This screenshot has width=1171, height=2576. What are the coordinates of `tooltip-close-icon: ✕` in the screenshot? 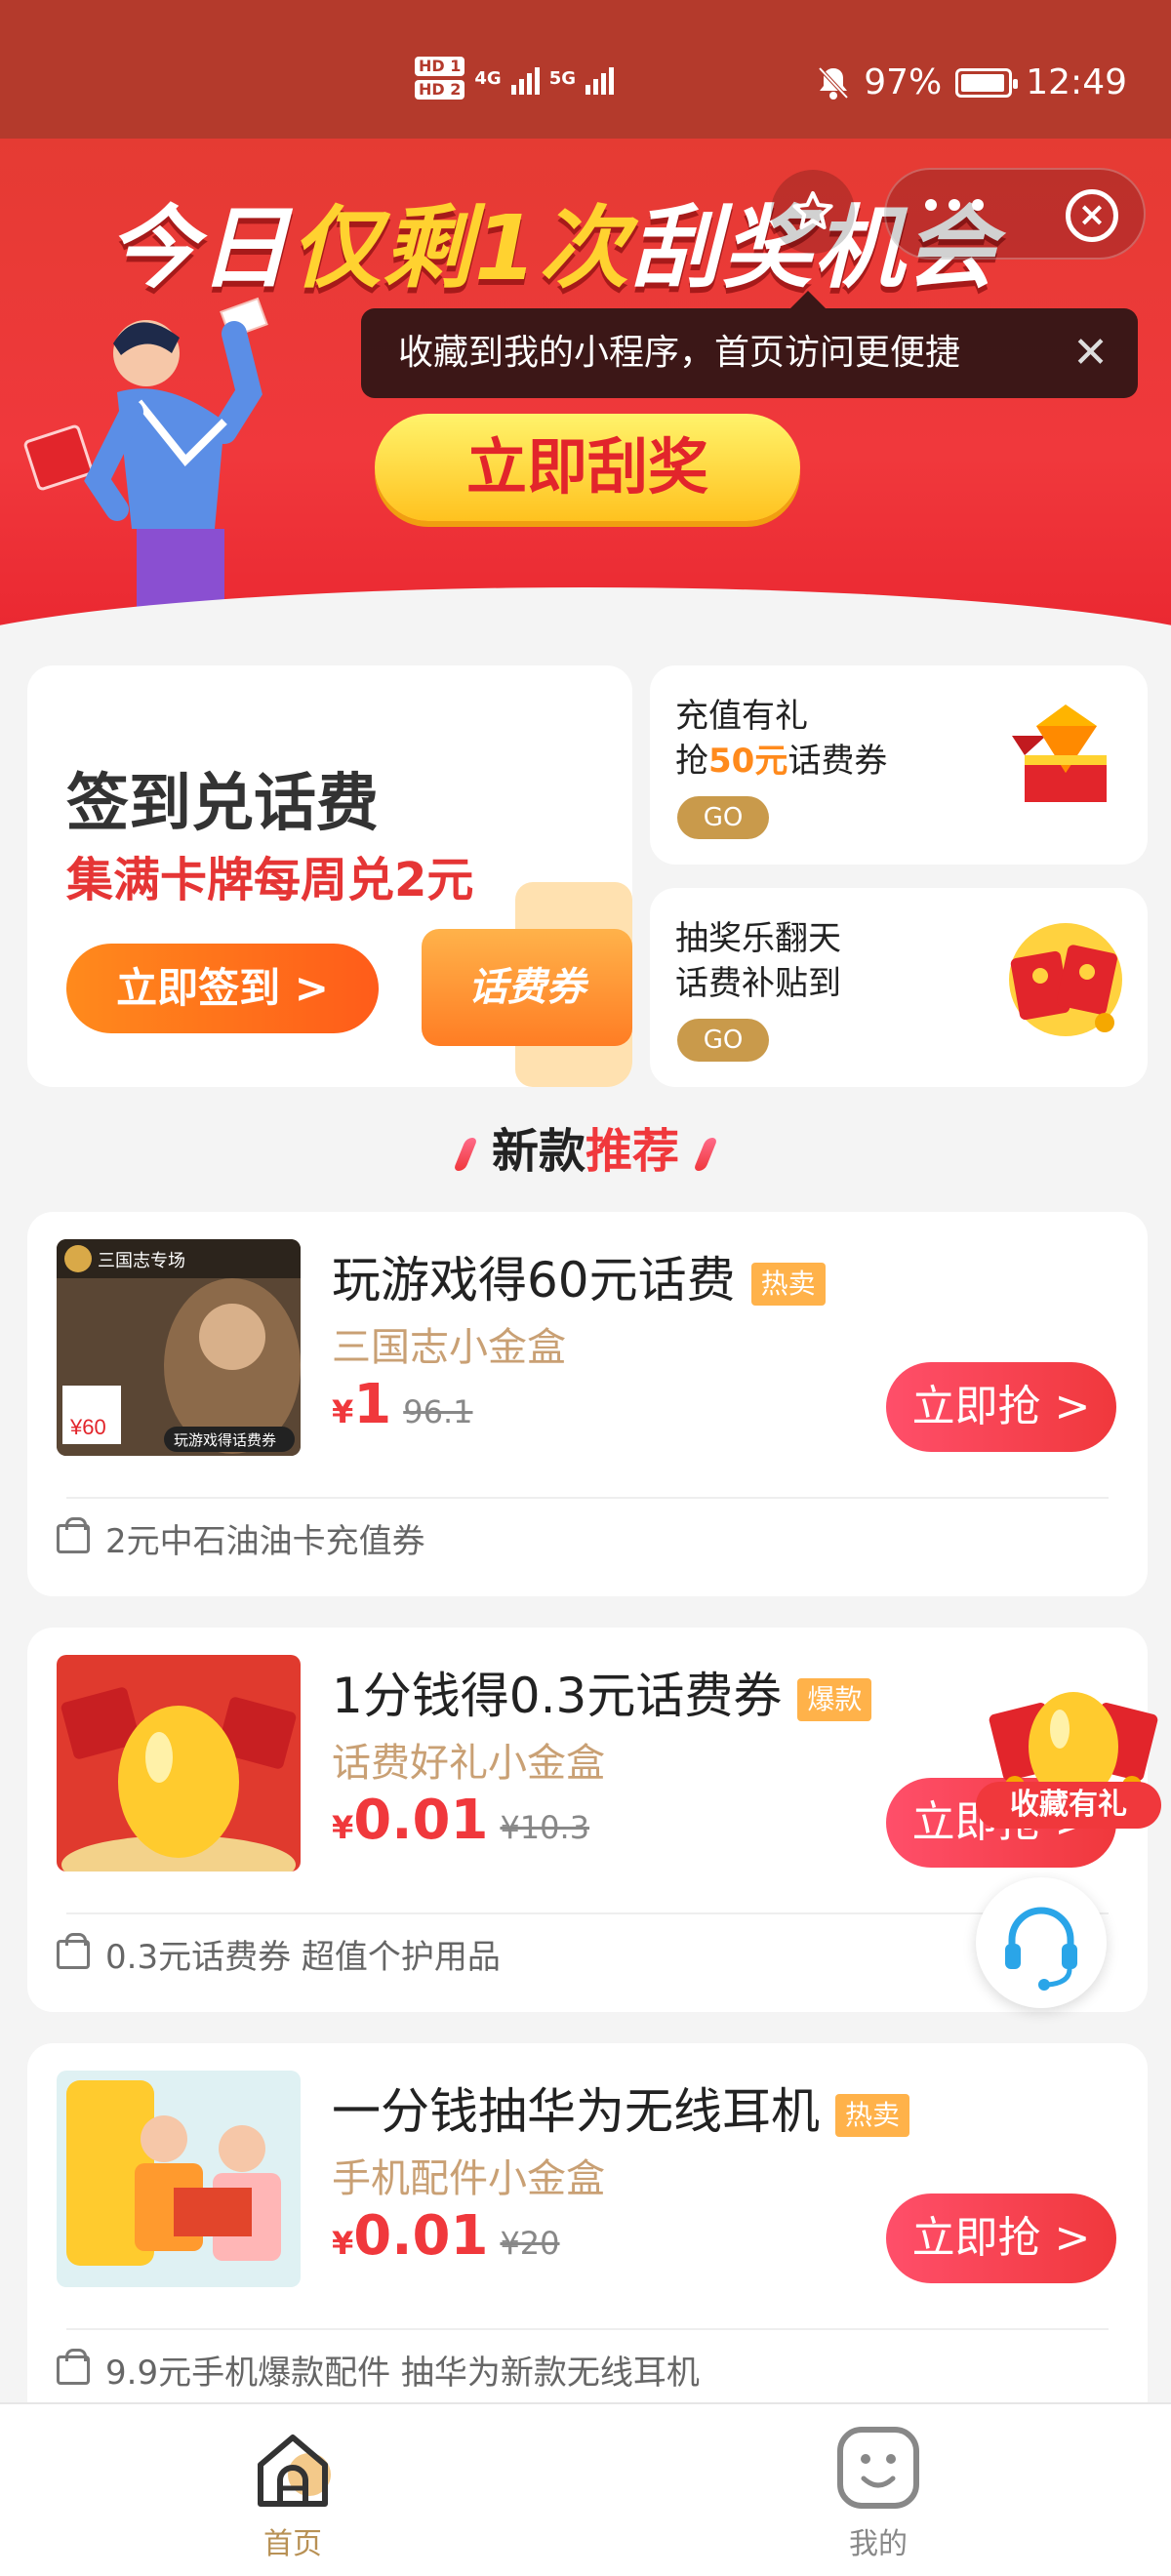 It's located at (1090, 353).